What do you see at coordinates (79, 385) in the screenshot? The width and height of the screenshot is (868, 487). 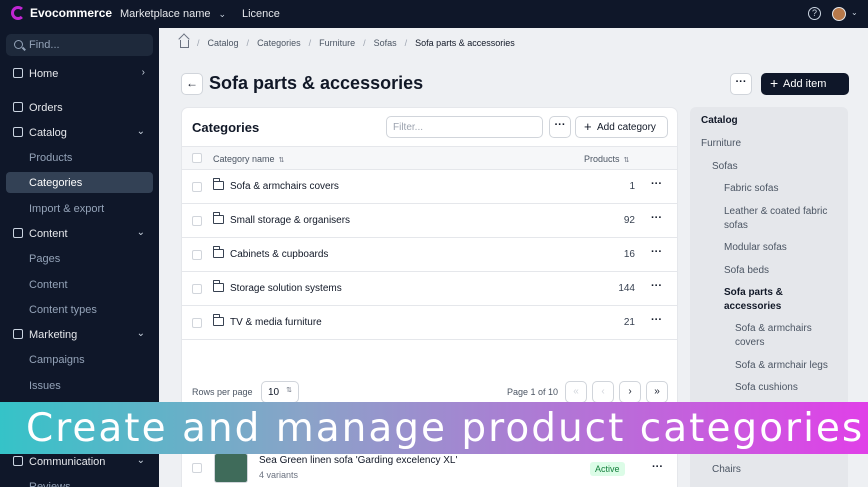 I see `sidebar-item-issues: Issues` at bounding box center [79, 385].